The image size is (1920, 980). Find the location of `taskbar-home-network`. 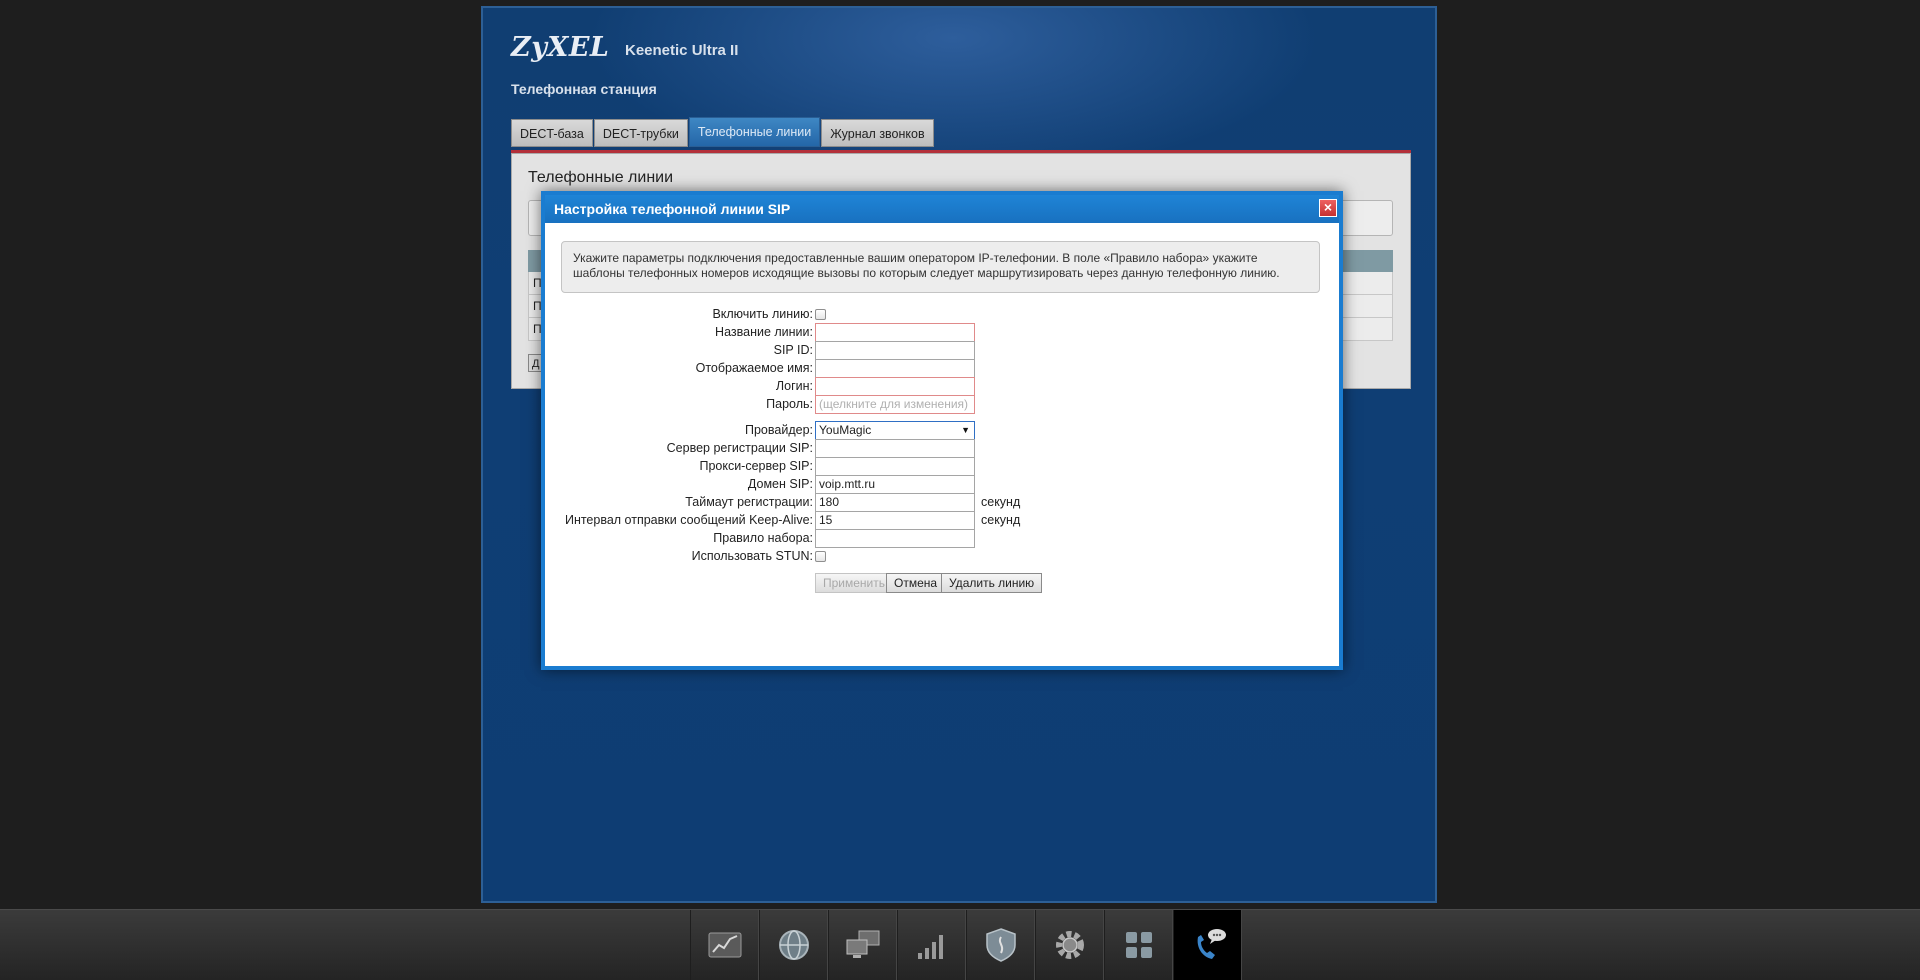

taskbar-home-network is located at coordinates (862, 945).